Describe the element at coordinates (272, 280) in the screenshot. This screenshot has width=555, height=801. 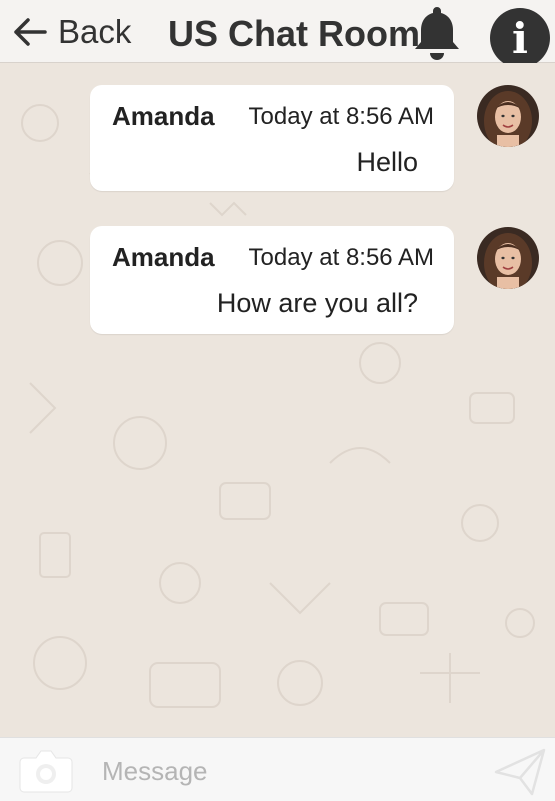
I see `message-bubble: Amanda Today at 8:56 AM How are you all?` at that location.